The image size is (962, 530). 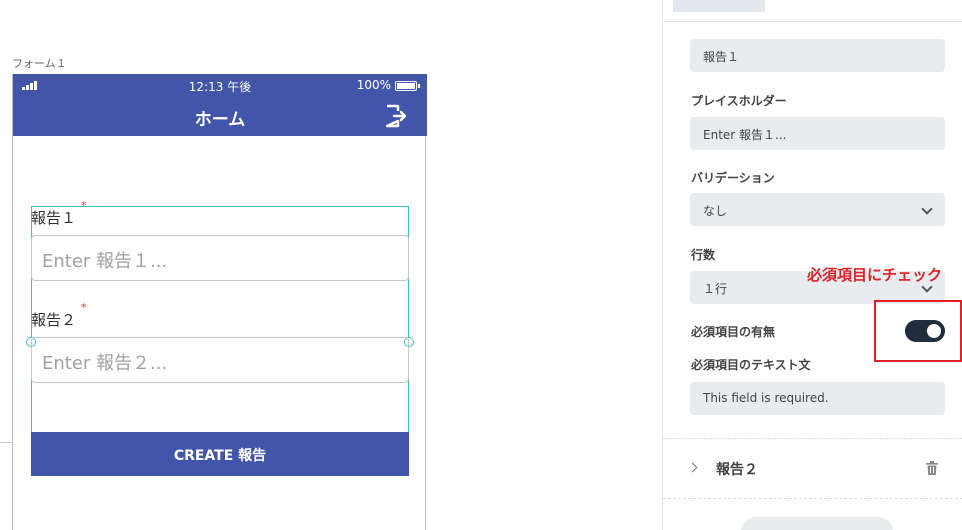 What do you see at coordinates (817, 55) in the screenshot?
I see `label-field: 報告１` at bounding box center [817, 55].